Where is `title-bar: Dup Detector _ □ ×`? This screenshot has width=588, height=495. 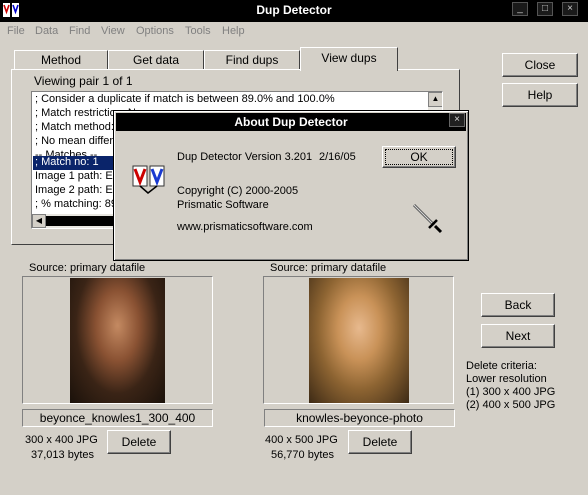
title-bar: Dup Detector _ □ × is located at coordinates (294, 11).